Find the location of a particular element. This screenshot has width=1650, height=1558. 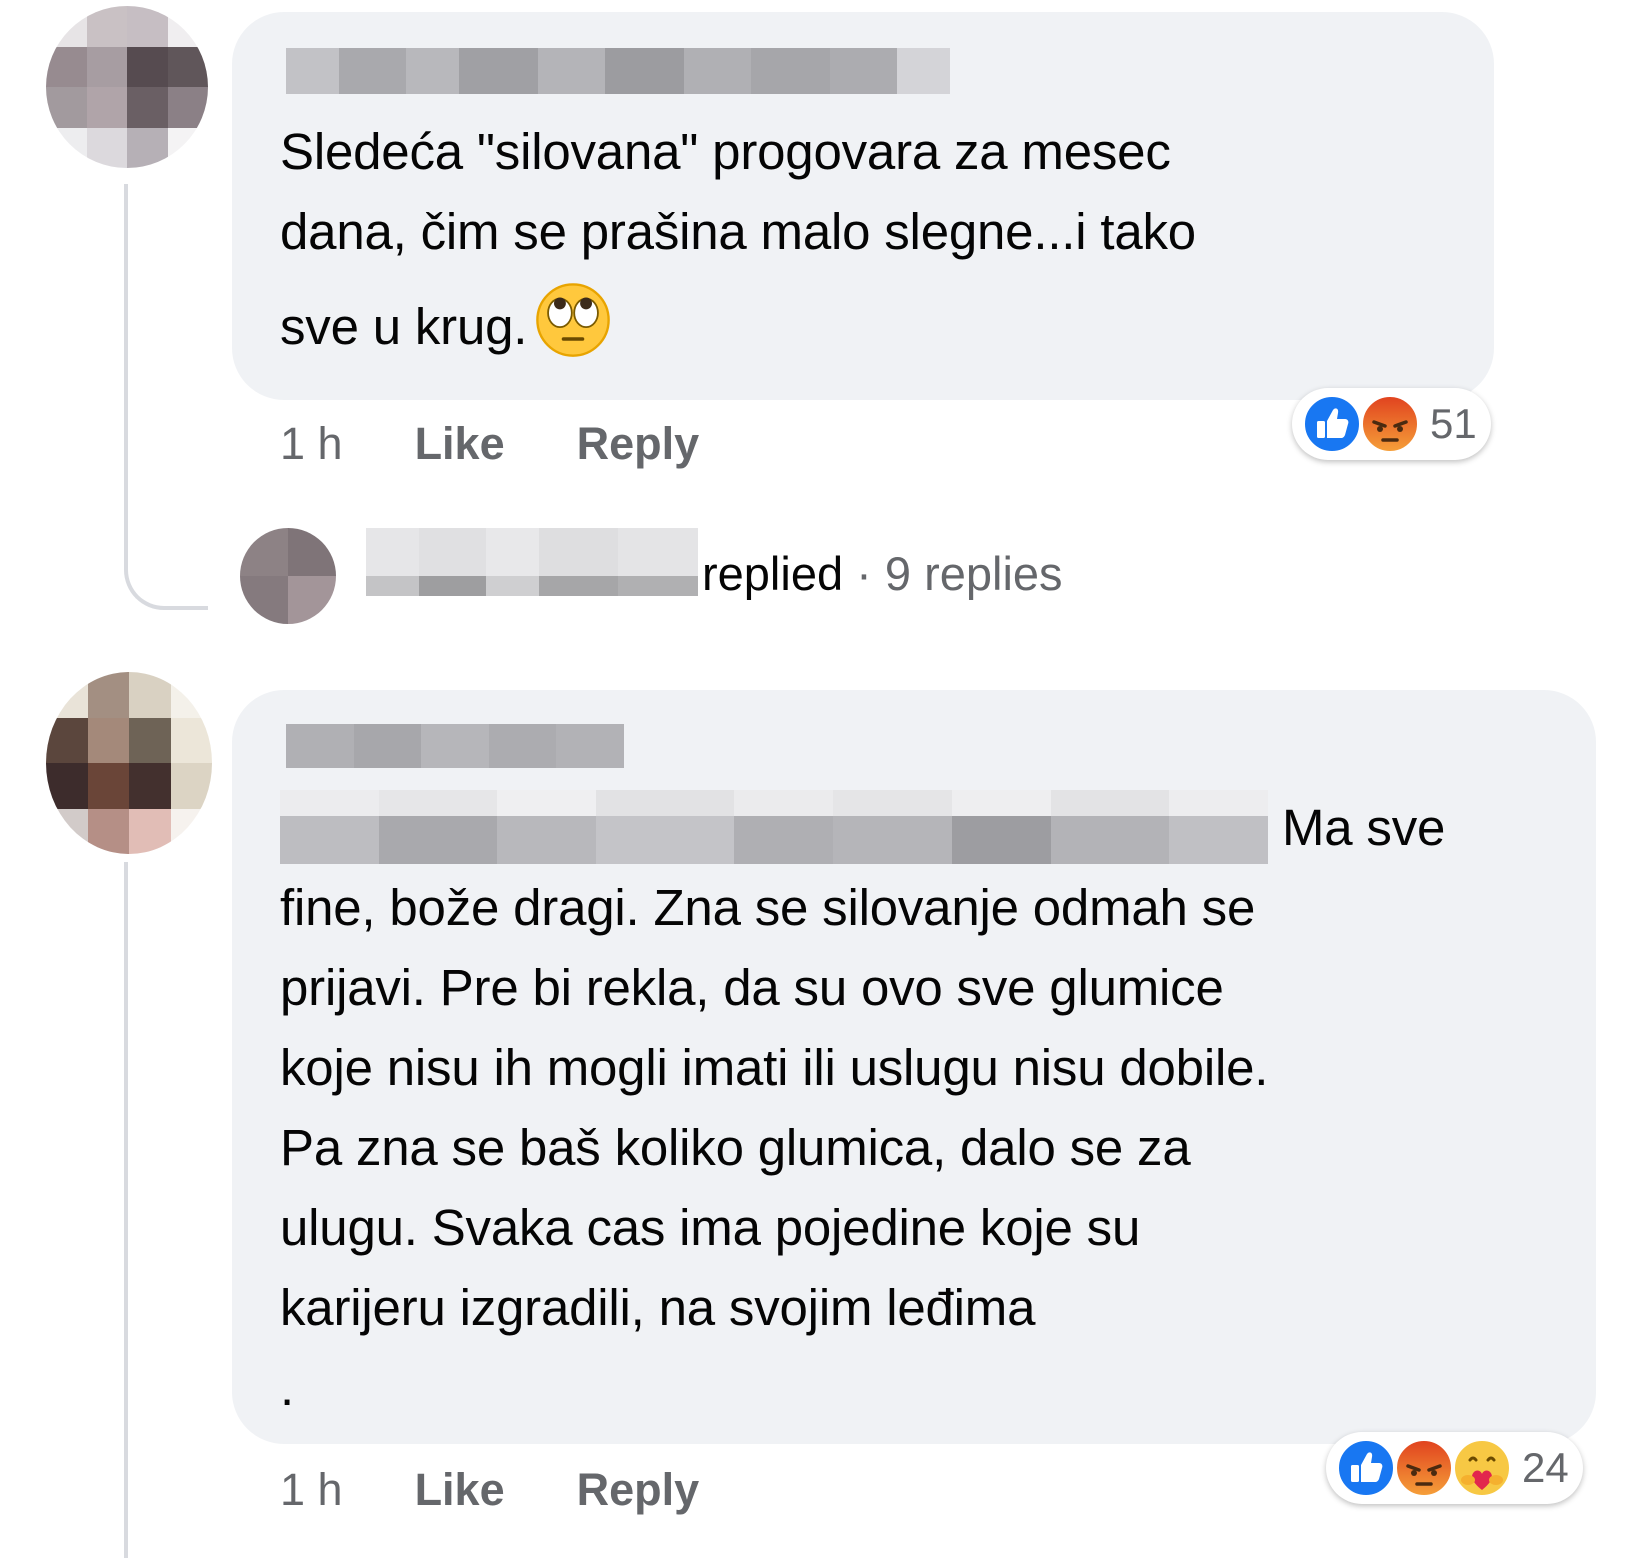

reaction-summary: 51 is located at coordinates (1391, 424).